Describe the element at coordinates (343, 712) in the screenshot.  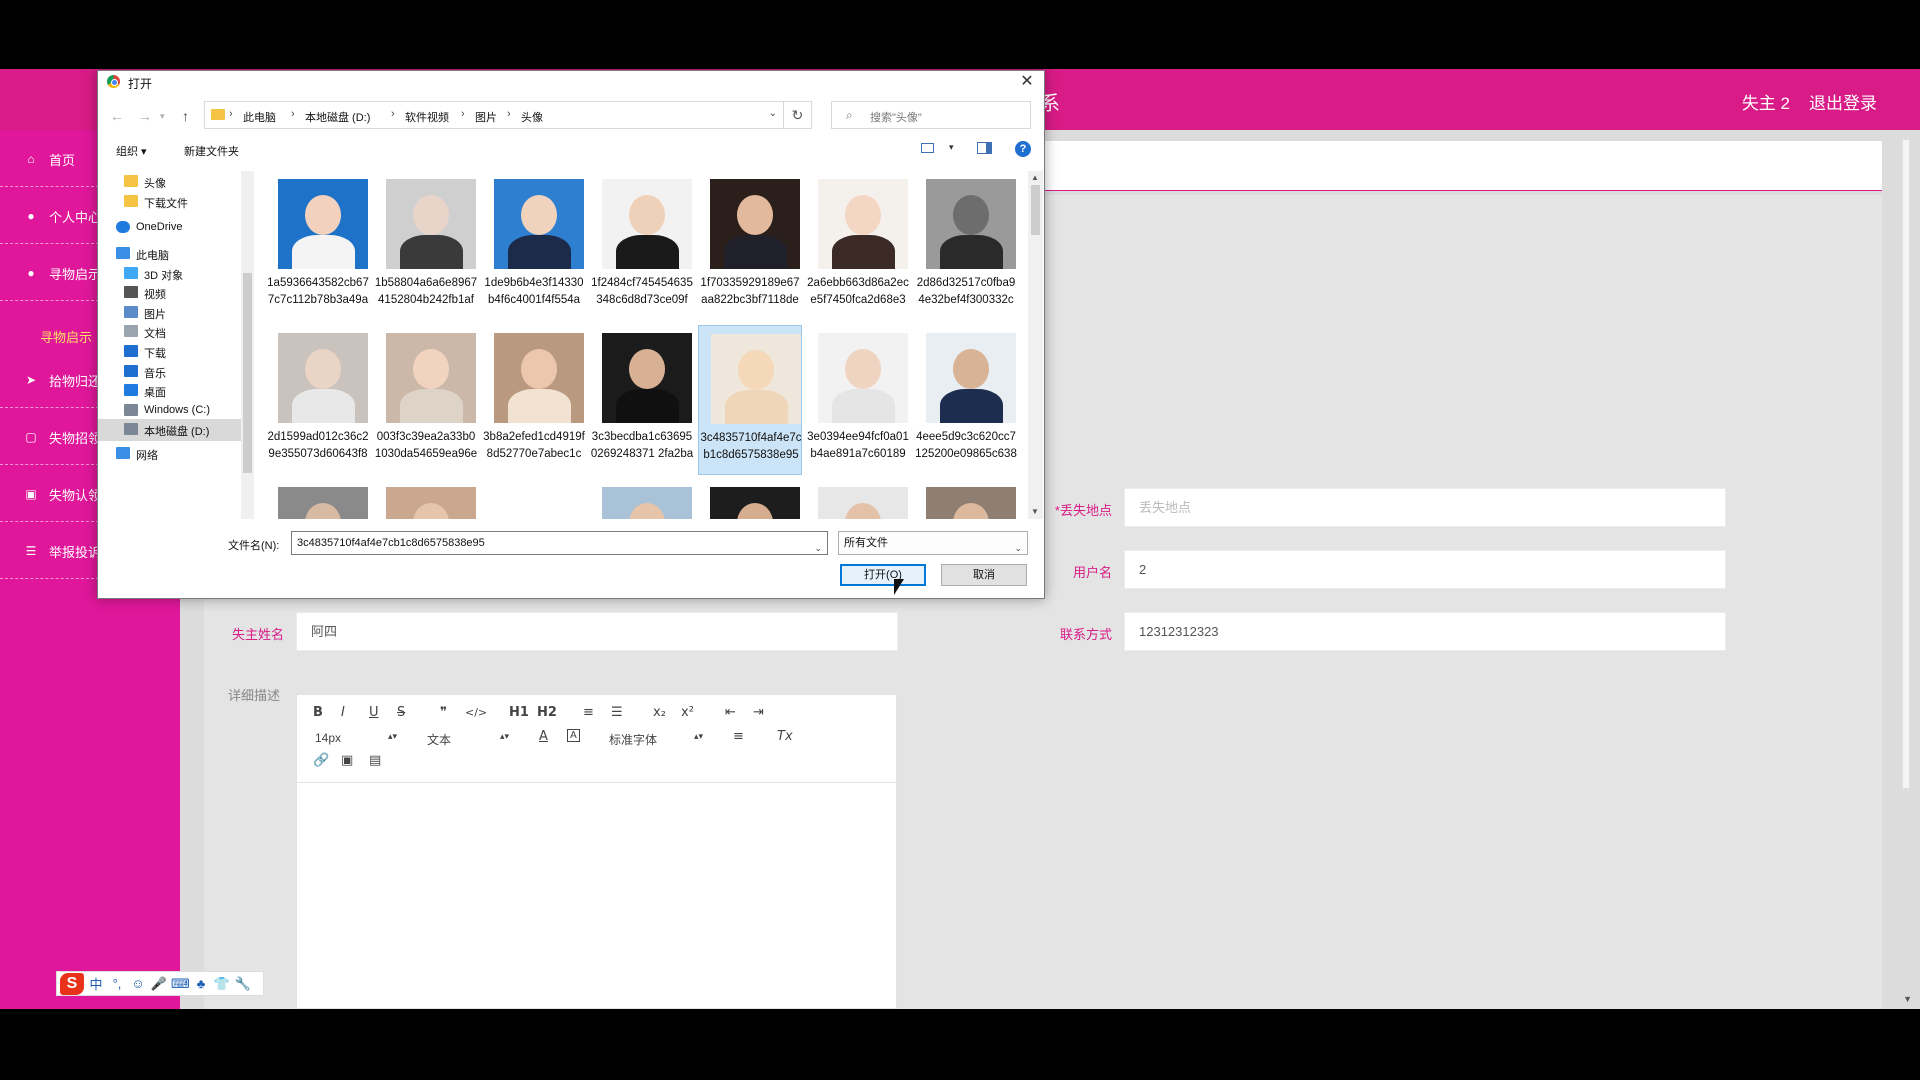
I see `italic-button: I` at that location.